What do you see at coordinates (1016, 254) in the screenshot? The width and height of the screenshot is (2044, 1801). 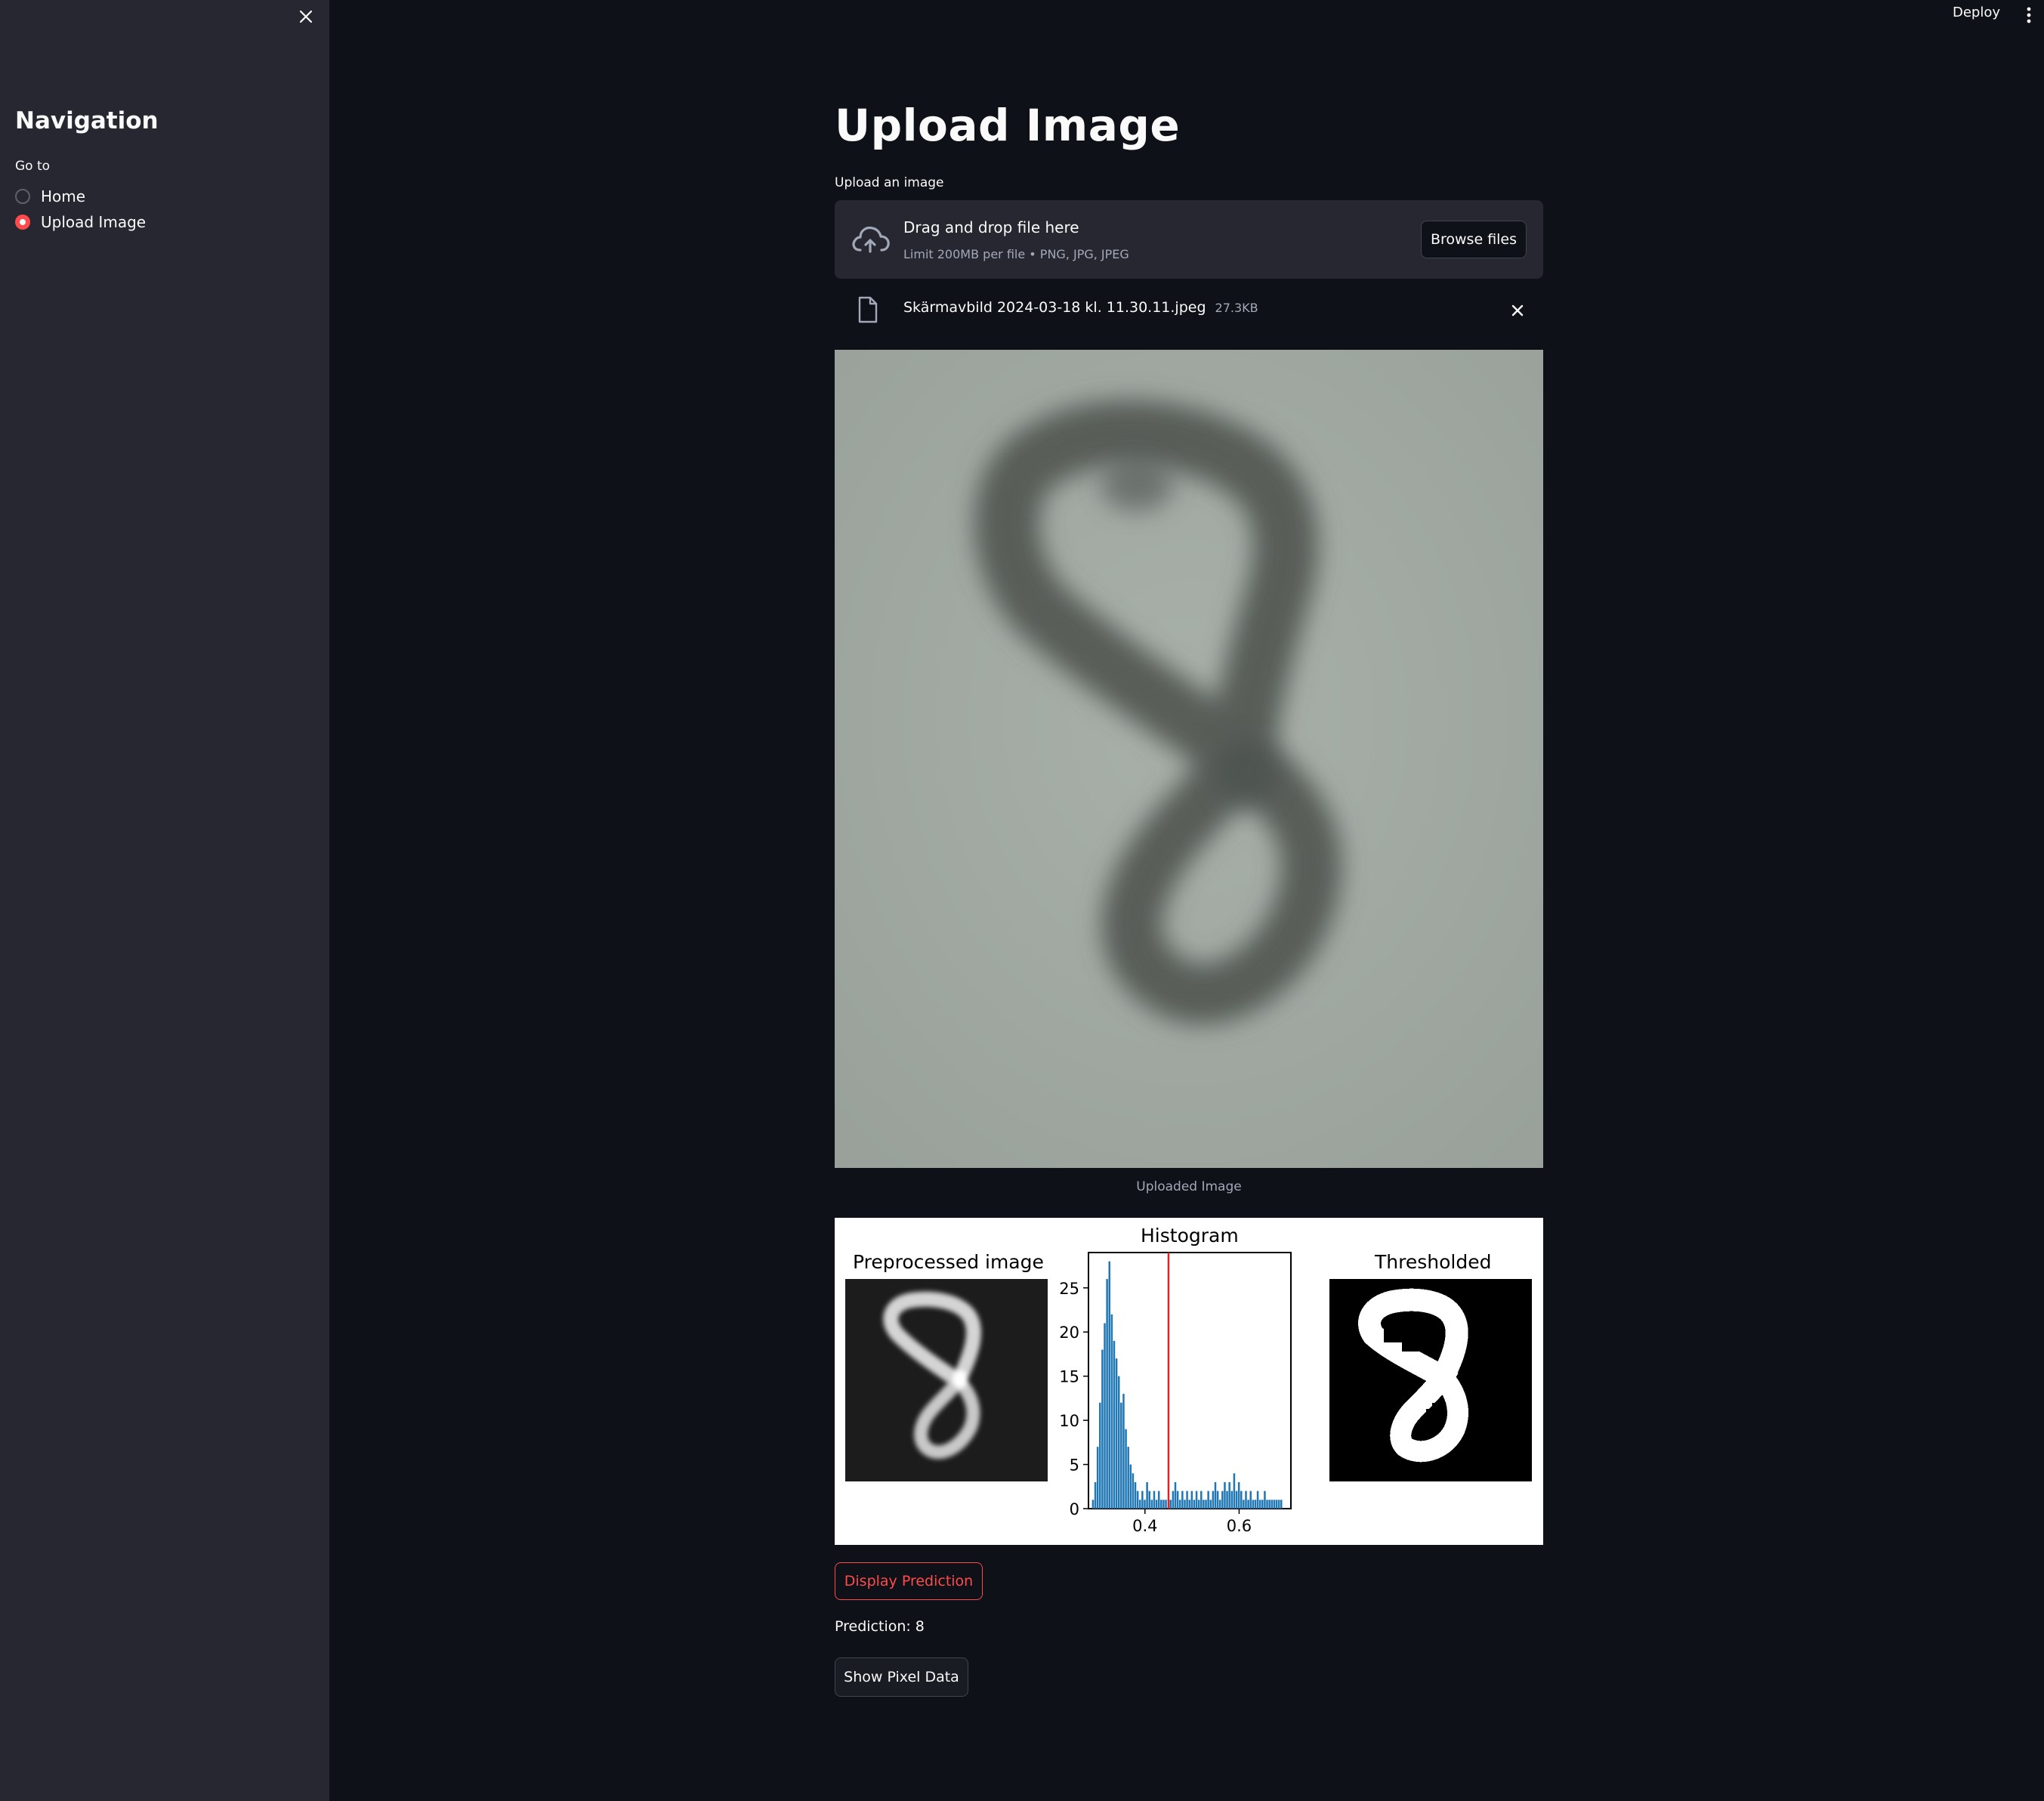 I see `dropzone-limit-text: Limit 200MB per file • PNG, JPG, JPEG` at bounding box center [1016, 254].